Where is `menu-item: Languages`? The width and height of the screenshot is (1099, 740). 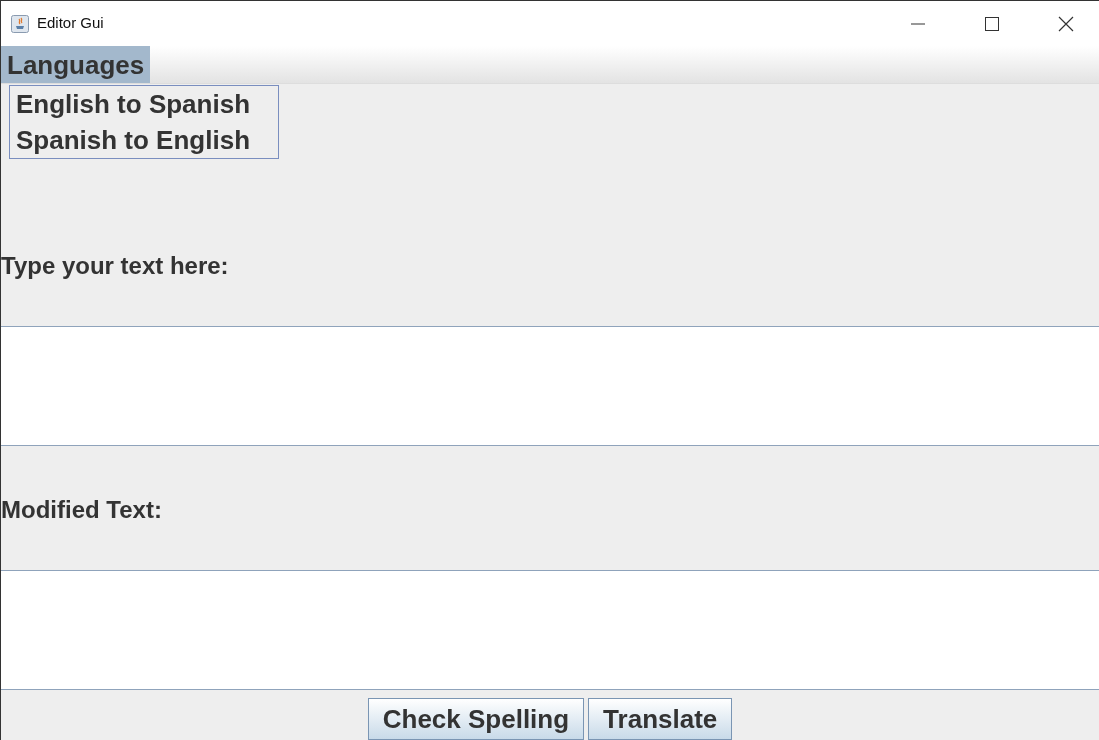
menu-item: Languages is located at coordinates (76, 64).